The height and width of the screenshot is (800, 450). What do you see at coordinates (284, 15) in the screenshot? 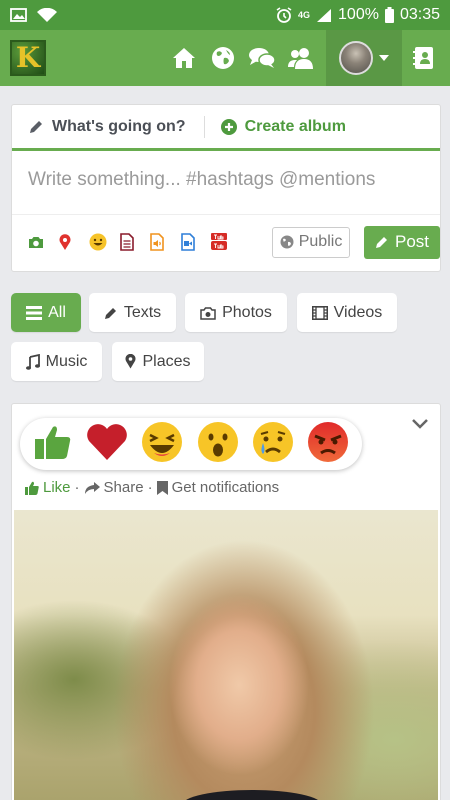
I see `alarm-icon` at bounding box center [284, 15].